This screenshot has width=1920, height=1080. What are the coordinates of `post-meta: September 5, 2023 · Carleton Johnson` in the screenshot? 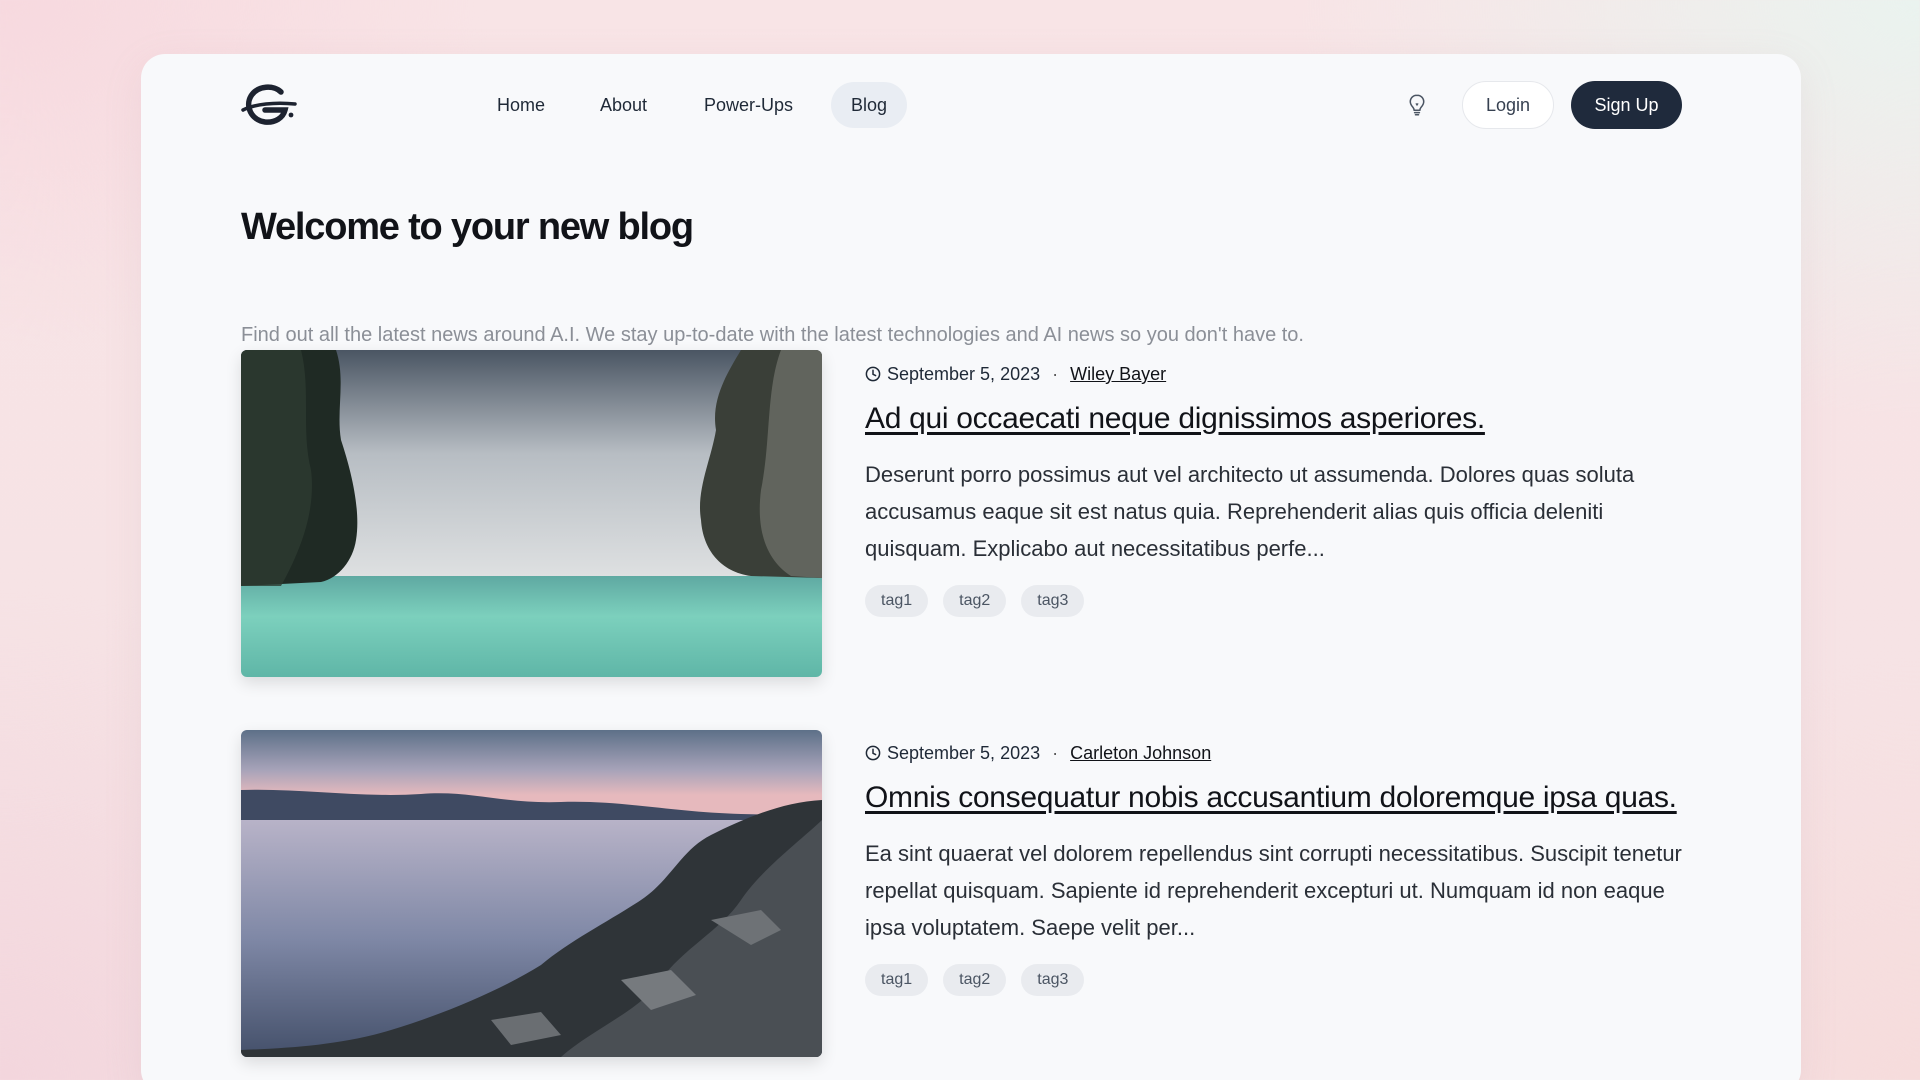 It's located at (1275, 753).